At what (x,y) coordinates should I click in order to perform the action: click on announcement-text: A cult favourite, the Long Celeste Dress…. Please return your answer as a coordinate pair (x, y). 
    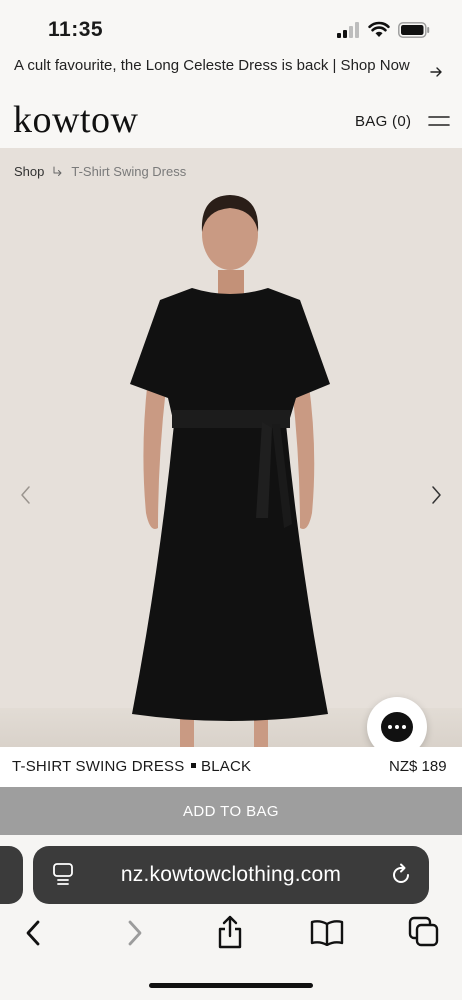
    Looking at the image, I should click on (214, 66).